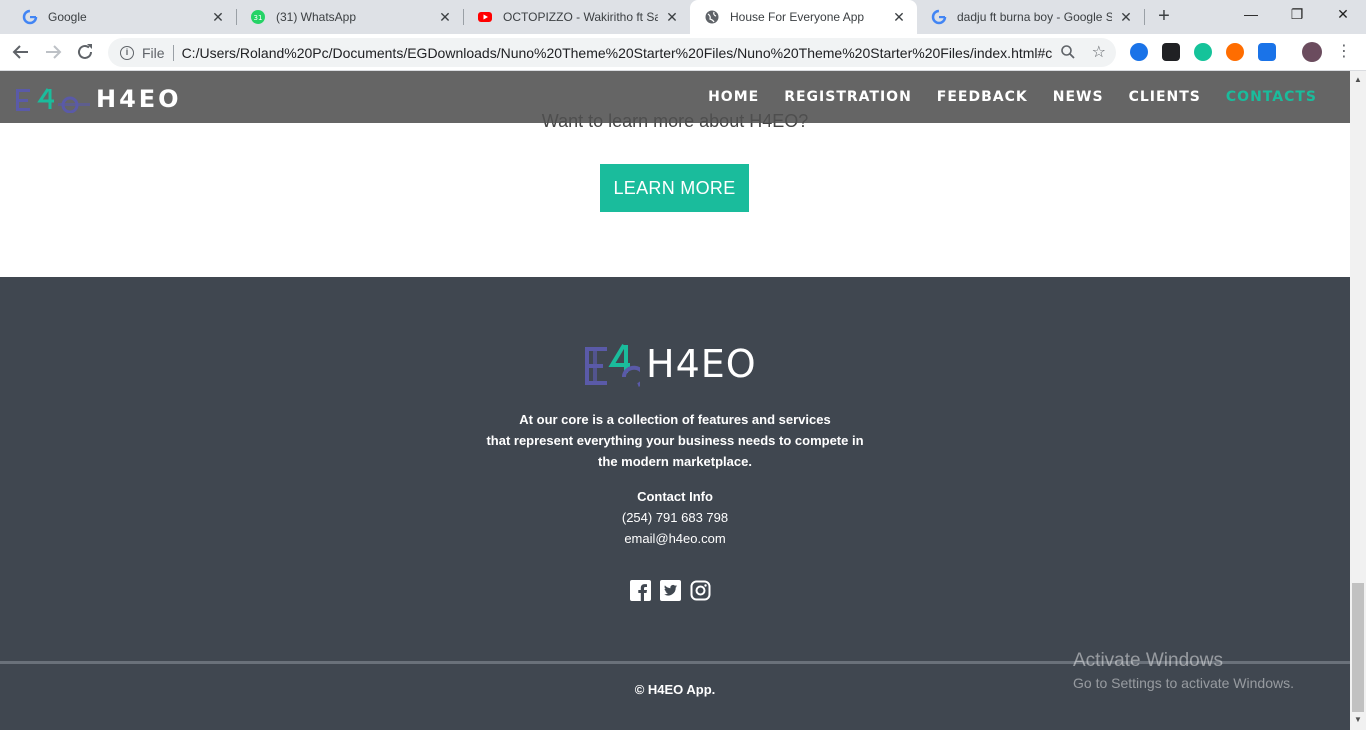 Image resolution: width=1366 pixels, height=730 pixels. Describe the element at coordinates (640, 590) in the screenshot. I see `facebook-icon` at that location.